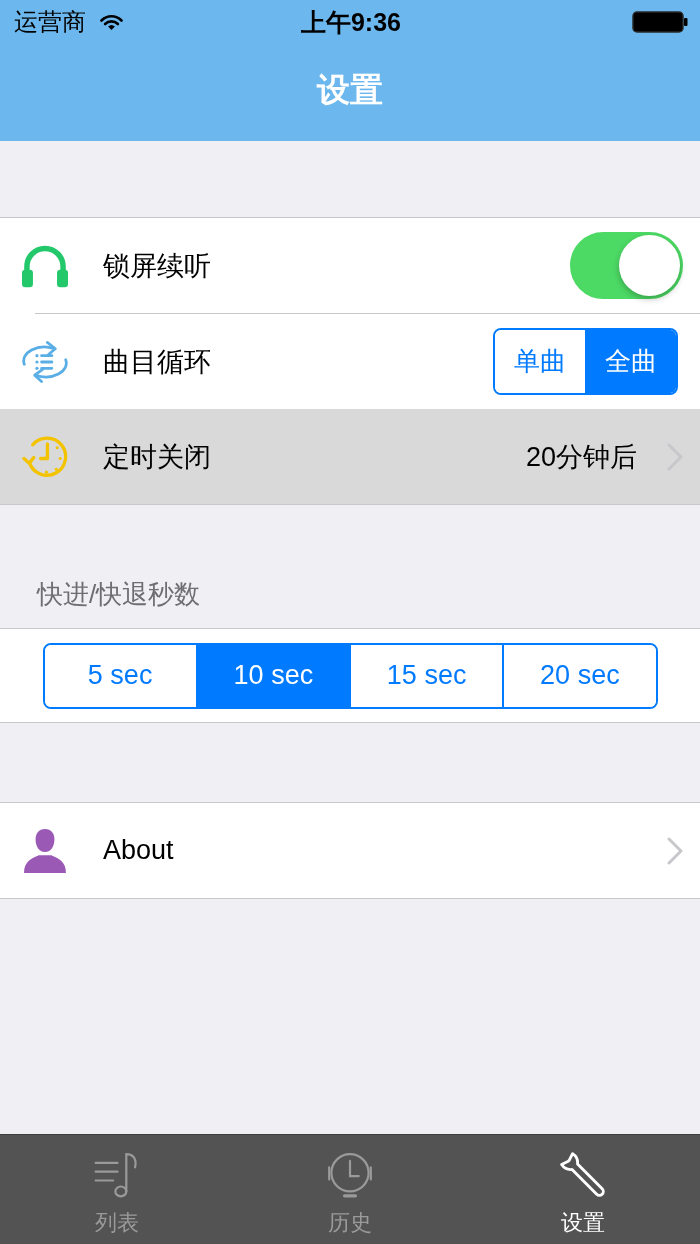 The height and width of the screenshot is (1244, 700). I want to click on status-time: 上午9:36, so click(350, 22).